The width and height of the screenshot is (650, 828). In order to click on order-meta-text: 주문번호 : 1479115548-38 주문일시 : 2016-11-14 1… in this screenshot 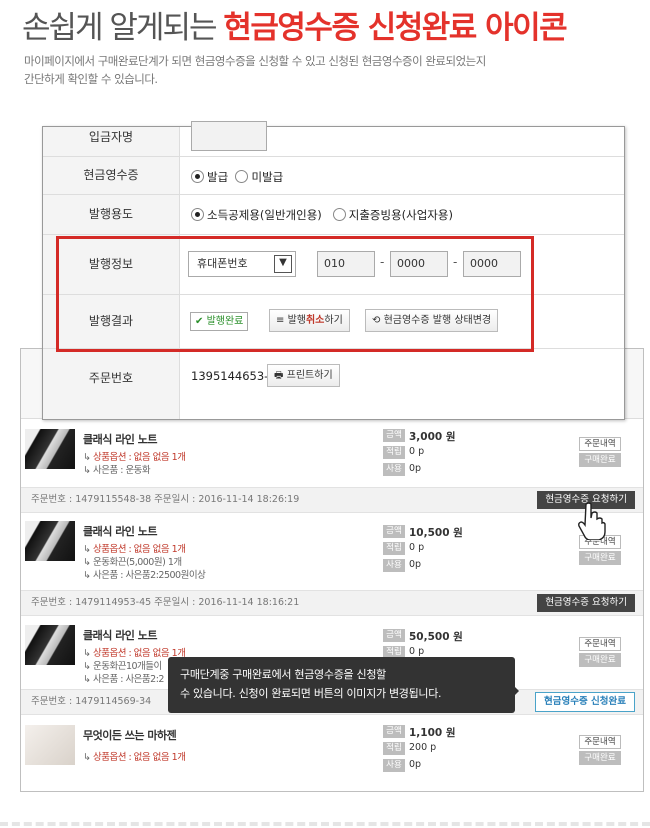, I will do `click(165, 499)`.